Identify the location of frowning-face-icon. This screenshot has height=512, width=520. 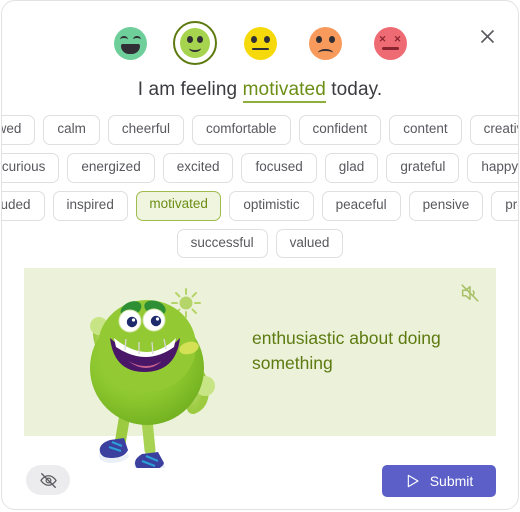
(325, 43).